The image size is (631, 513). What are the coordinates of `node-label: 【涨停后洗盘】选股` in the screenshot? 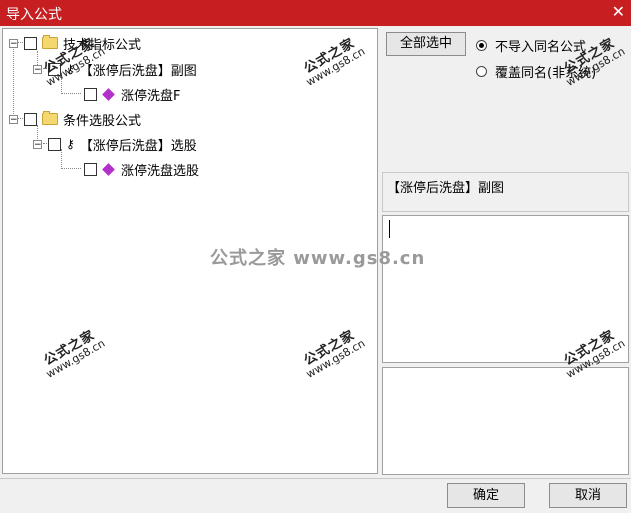 It's located at (138, 146).